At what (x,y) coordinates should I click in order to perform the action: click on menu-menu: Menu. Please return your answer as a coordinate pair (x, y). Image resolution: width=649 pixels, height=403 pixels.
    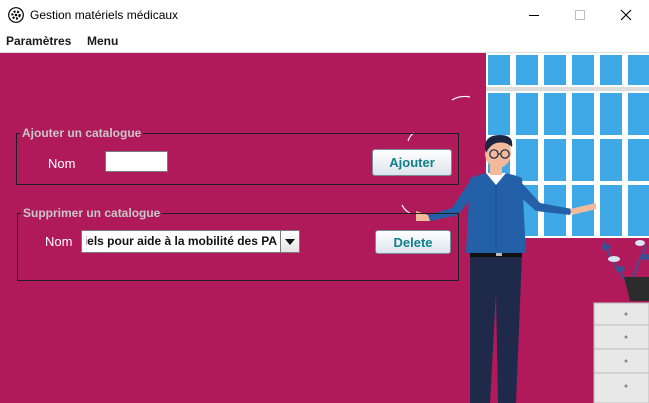
    Looking at the image, I should click on (102, 41).